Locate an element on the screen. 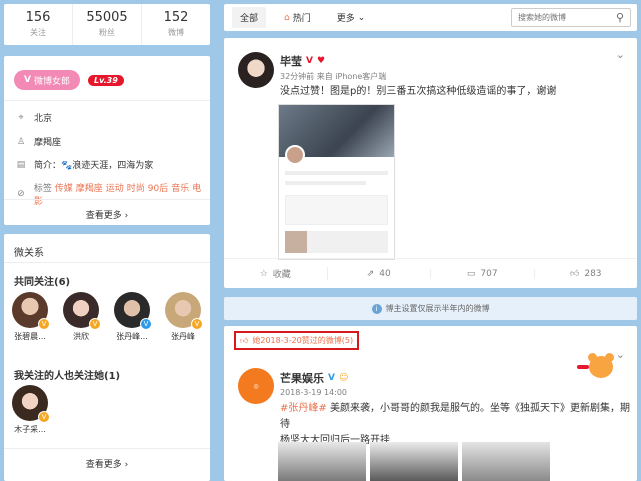 This screenshot has height=481, width=641. badge-row: V 微博女郎 Lv.39 is located at coordinates (69, 80).